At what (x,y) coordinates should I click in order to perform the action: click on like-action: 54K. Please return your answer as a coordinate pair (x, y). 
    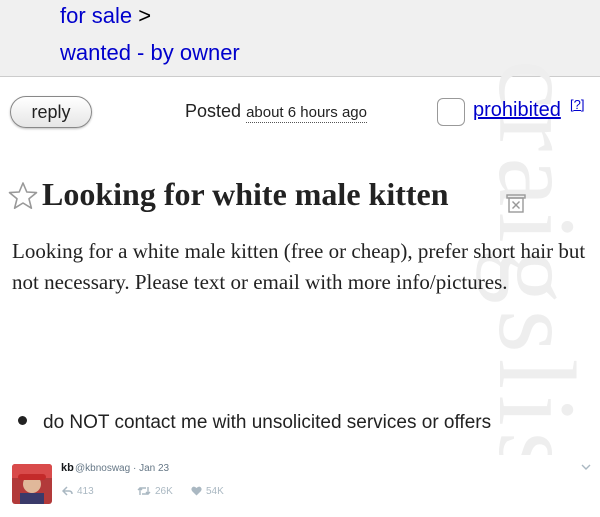
    Looking at the image, I should click on (207, 493).